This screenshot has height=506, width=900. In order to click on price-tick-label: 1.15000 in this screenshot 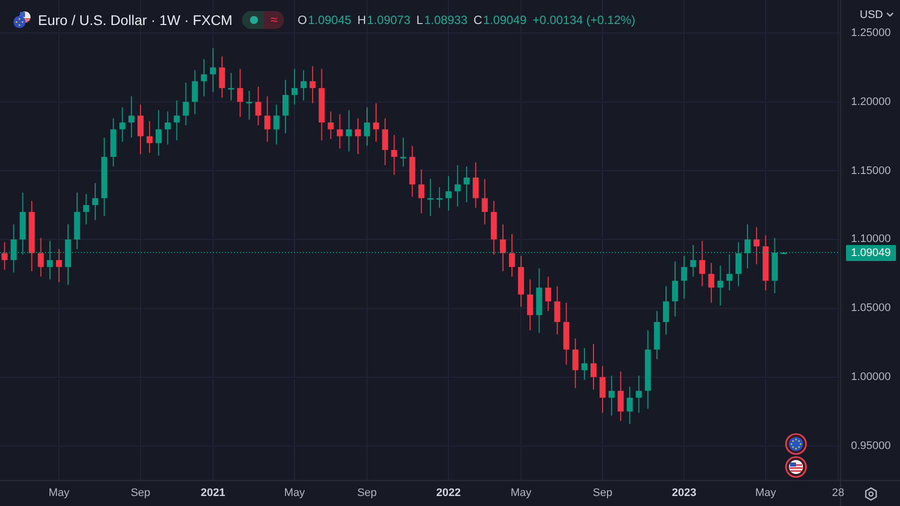, I will do `click(871, 171)`.